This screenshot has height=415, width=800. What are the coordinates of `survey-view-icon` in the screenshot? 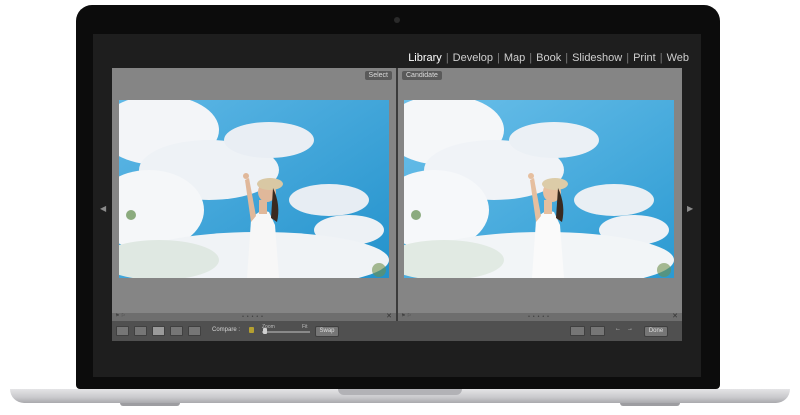 It's located at (176, 331).